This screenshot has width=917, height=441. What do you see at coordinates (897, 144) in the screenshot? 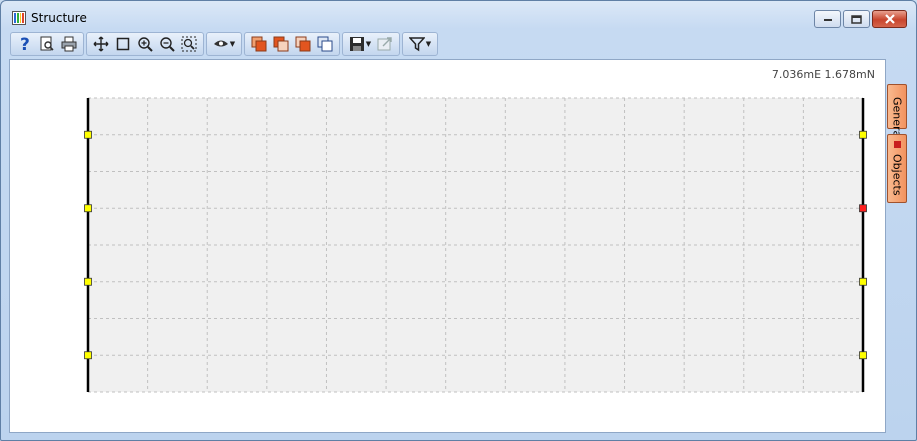
I see `objects-color-icon` at bounding box center [897, 144].